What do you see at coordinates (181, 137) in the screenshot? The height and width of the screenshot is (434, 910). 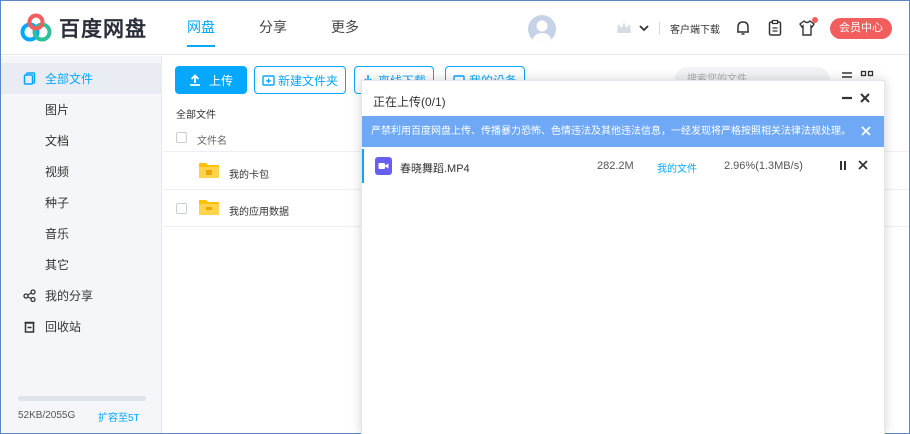 I see `select-all-checkbox` at bounding box center [181, 137].